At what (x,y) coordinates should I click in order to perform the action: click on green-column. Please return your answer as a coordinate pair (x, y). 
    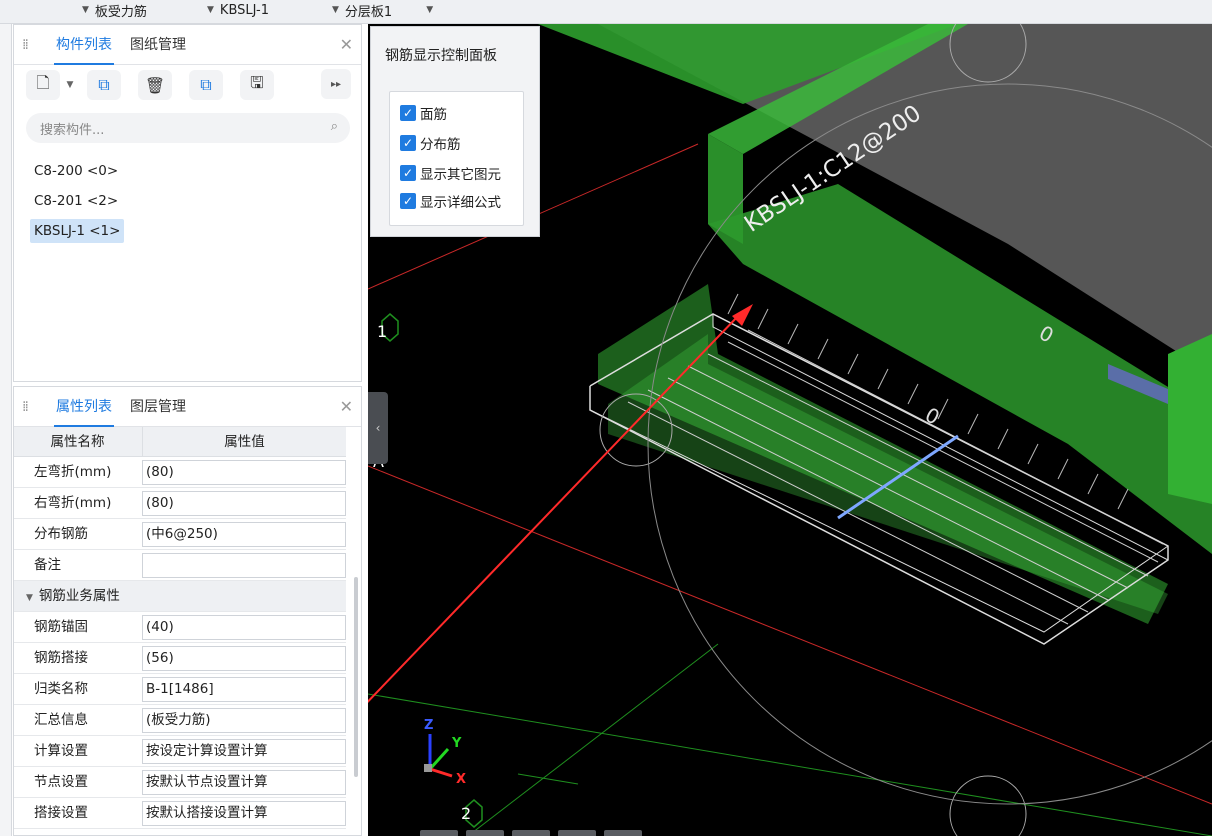
    Looking at the image, I should click on (1190, 419).